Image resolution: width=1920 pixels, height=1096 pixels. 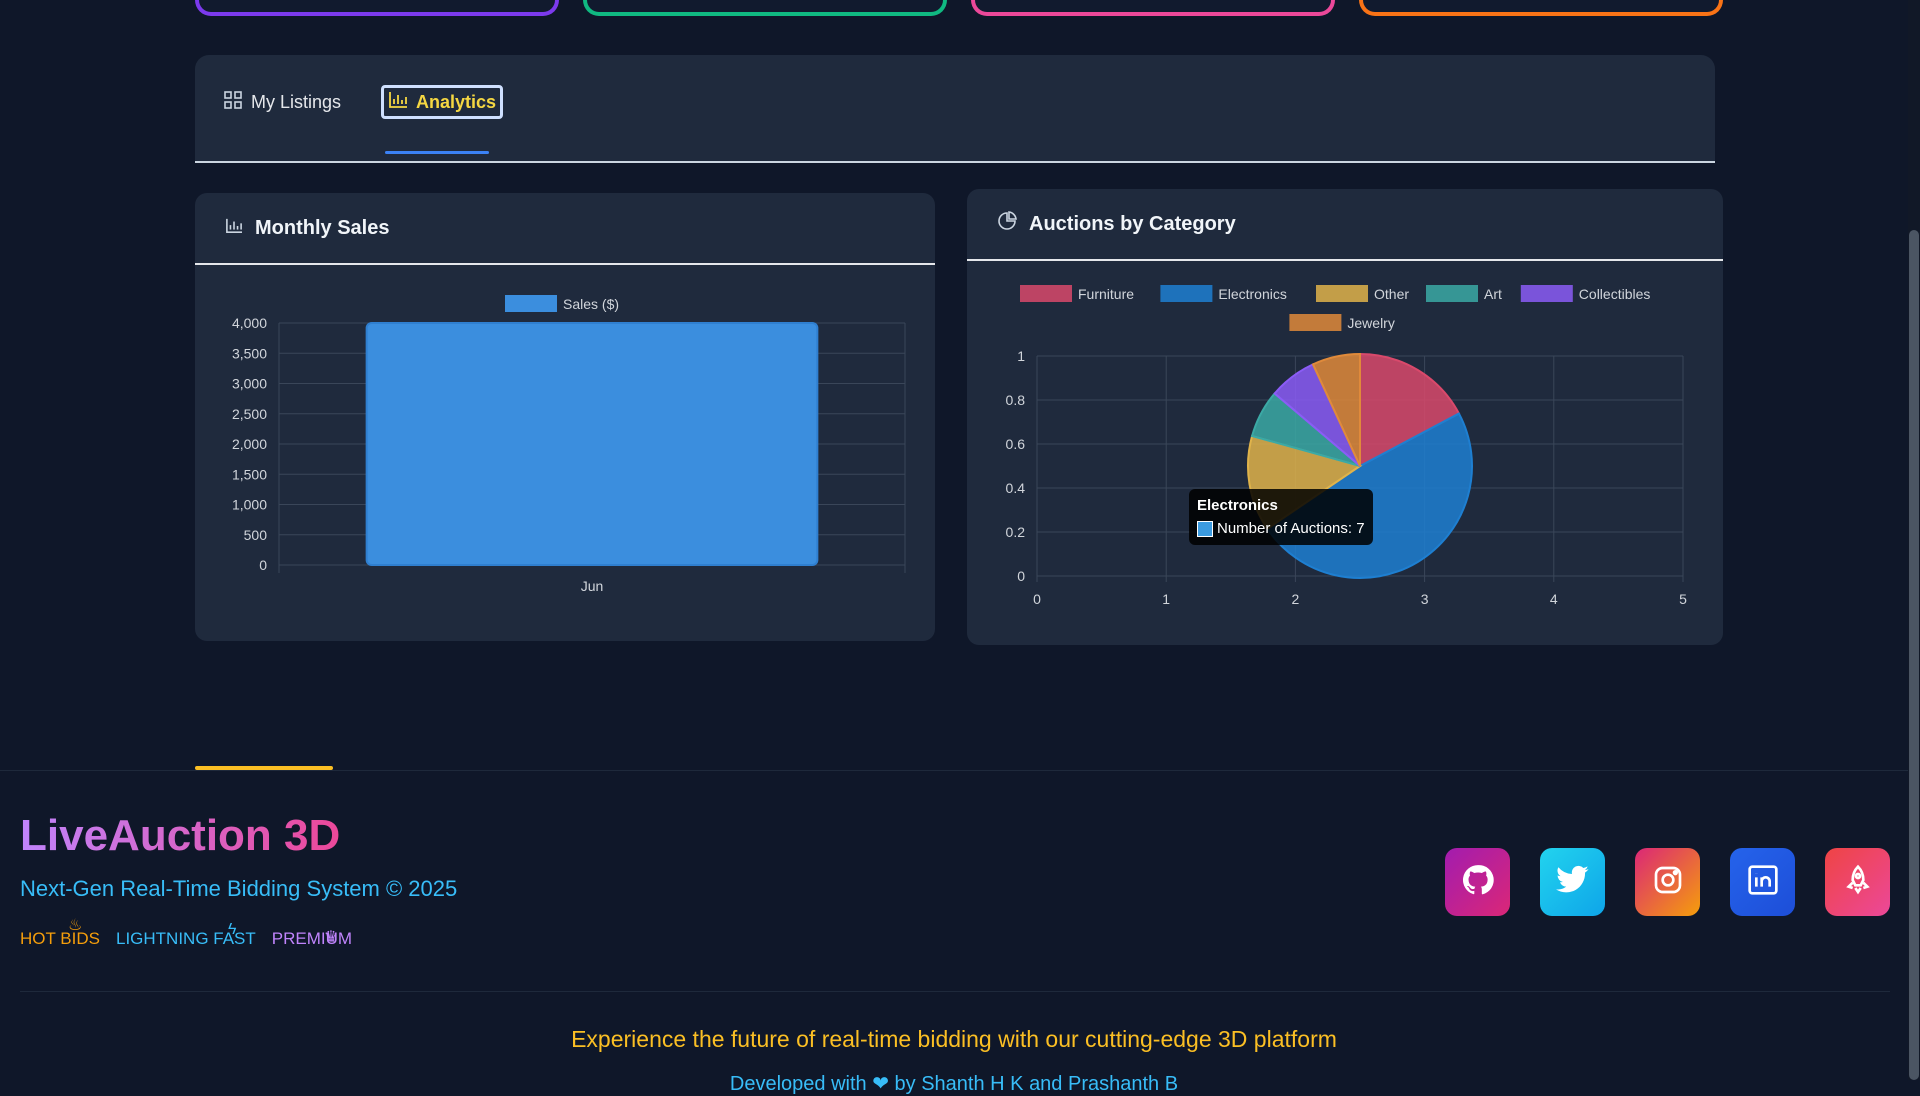 I want to click on y-tick-label: 0.4, so click(x=1016, y=488).